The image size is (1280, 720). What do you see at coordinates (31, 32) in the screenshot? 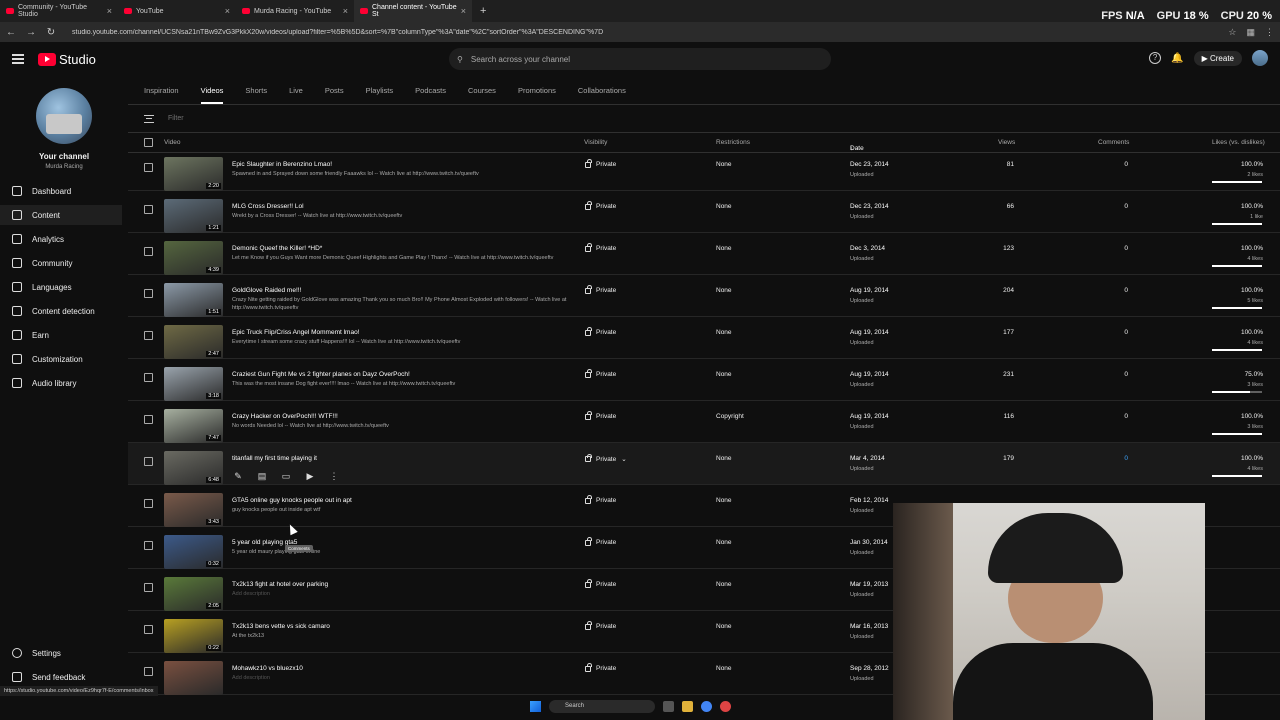
I see `forward-icon: →` at bounding box center [31, 32].